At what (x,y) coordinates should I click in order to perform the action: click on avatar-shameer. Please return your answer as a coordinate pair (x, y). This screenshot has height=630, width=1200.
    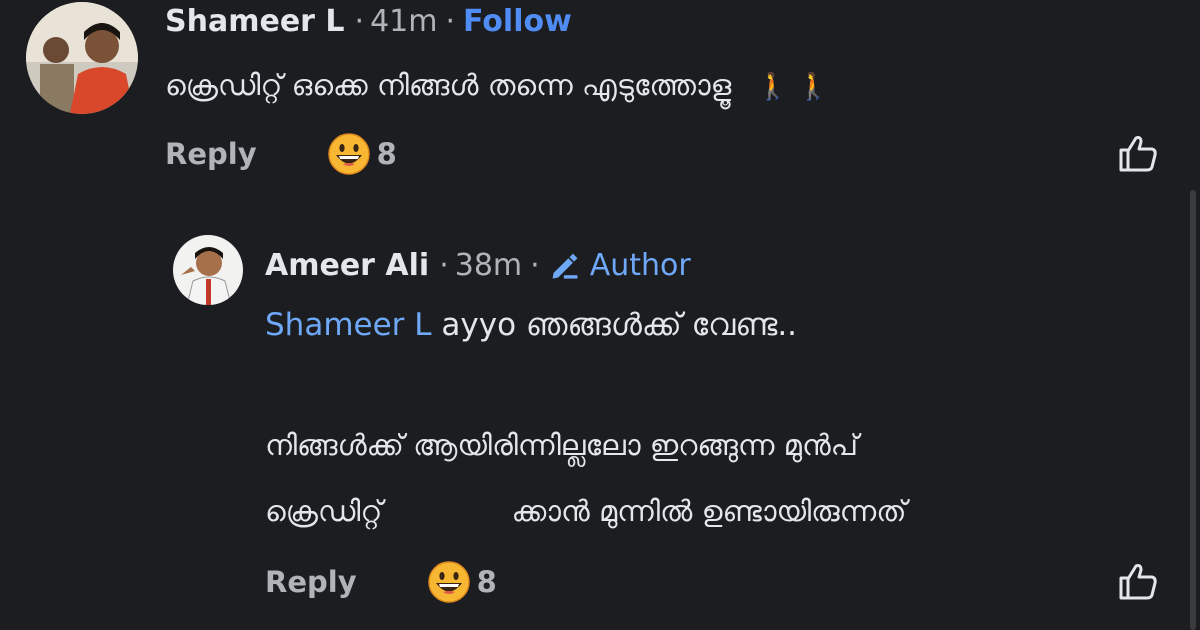
    Looking at the image, I should click on (82, 58).